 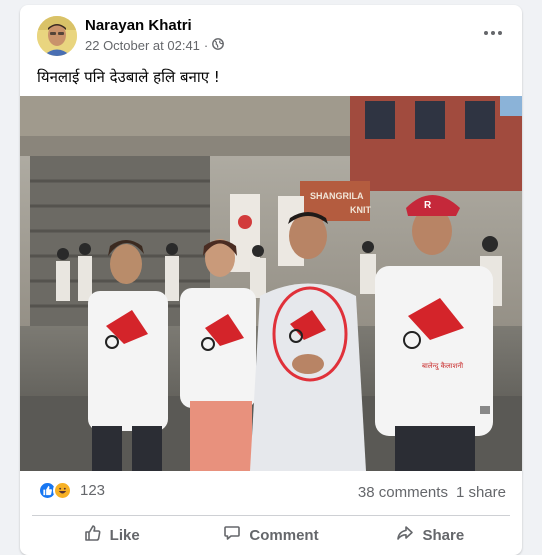 I want to click on share-button: Share, so click(x=430, y=535).